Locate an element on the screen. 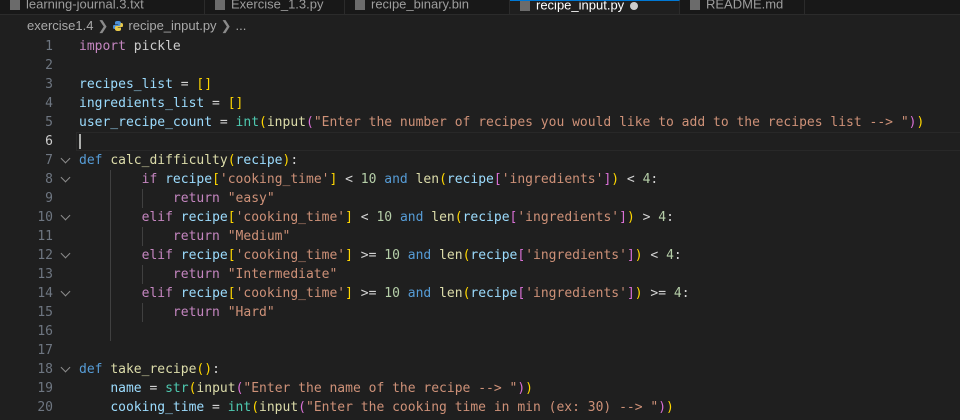 This screenshot has width=960, height=420. code-token: user_recipe_count is located at coordinates (146, 122).